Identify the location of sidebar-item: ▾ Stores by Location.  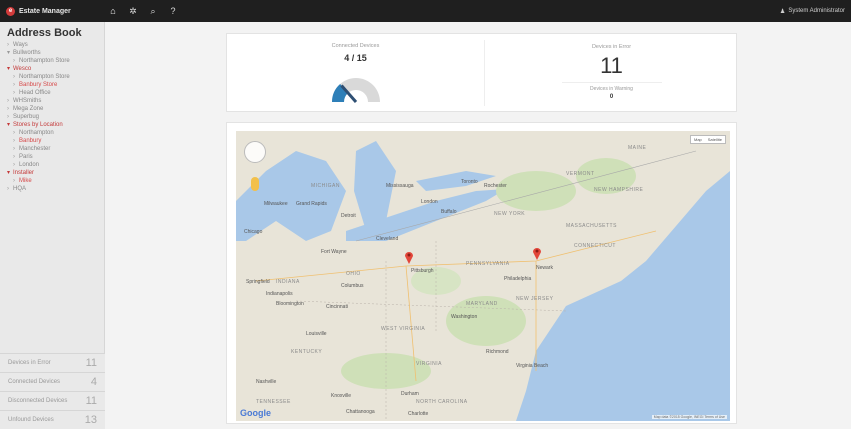
(55, 125).